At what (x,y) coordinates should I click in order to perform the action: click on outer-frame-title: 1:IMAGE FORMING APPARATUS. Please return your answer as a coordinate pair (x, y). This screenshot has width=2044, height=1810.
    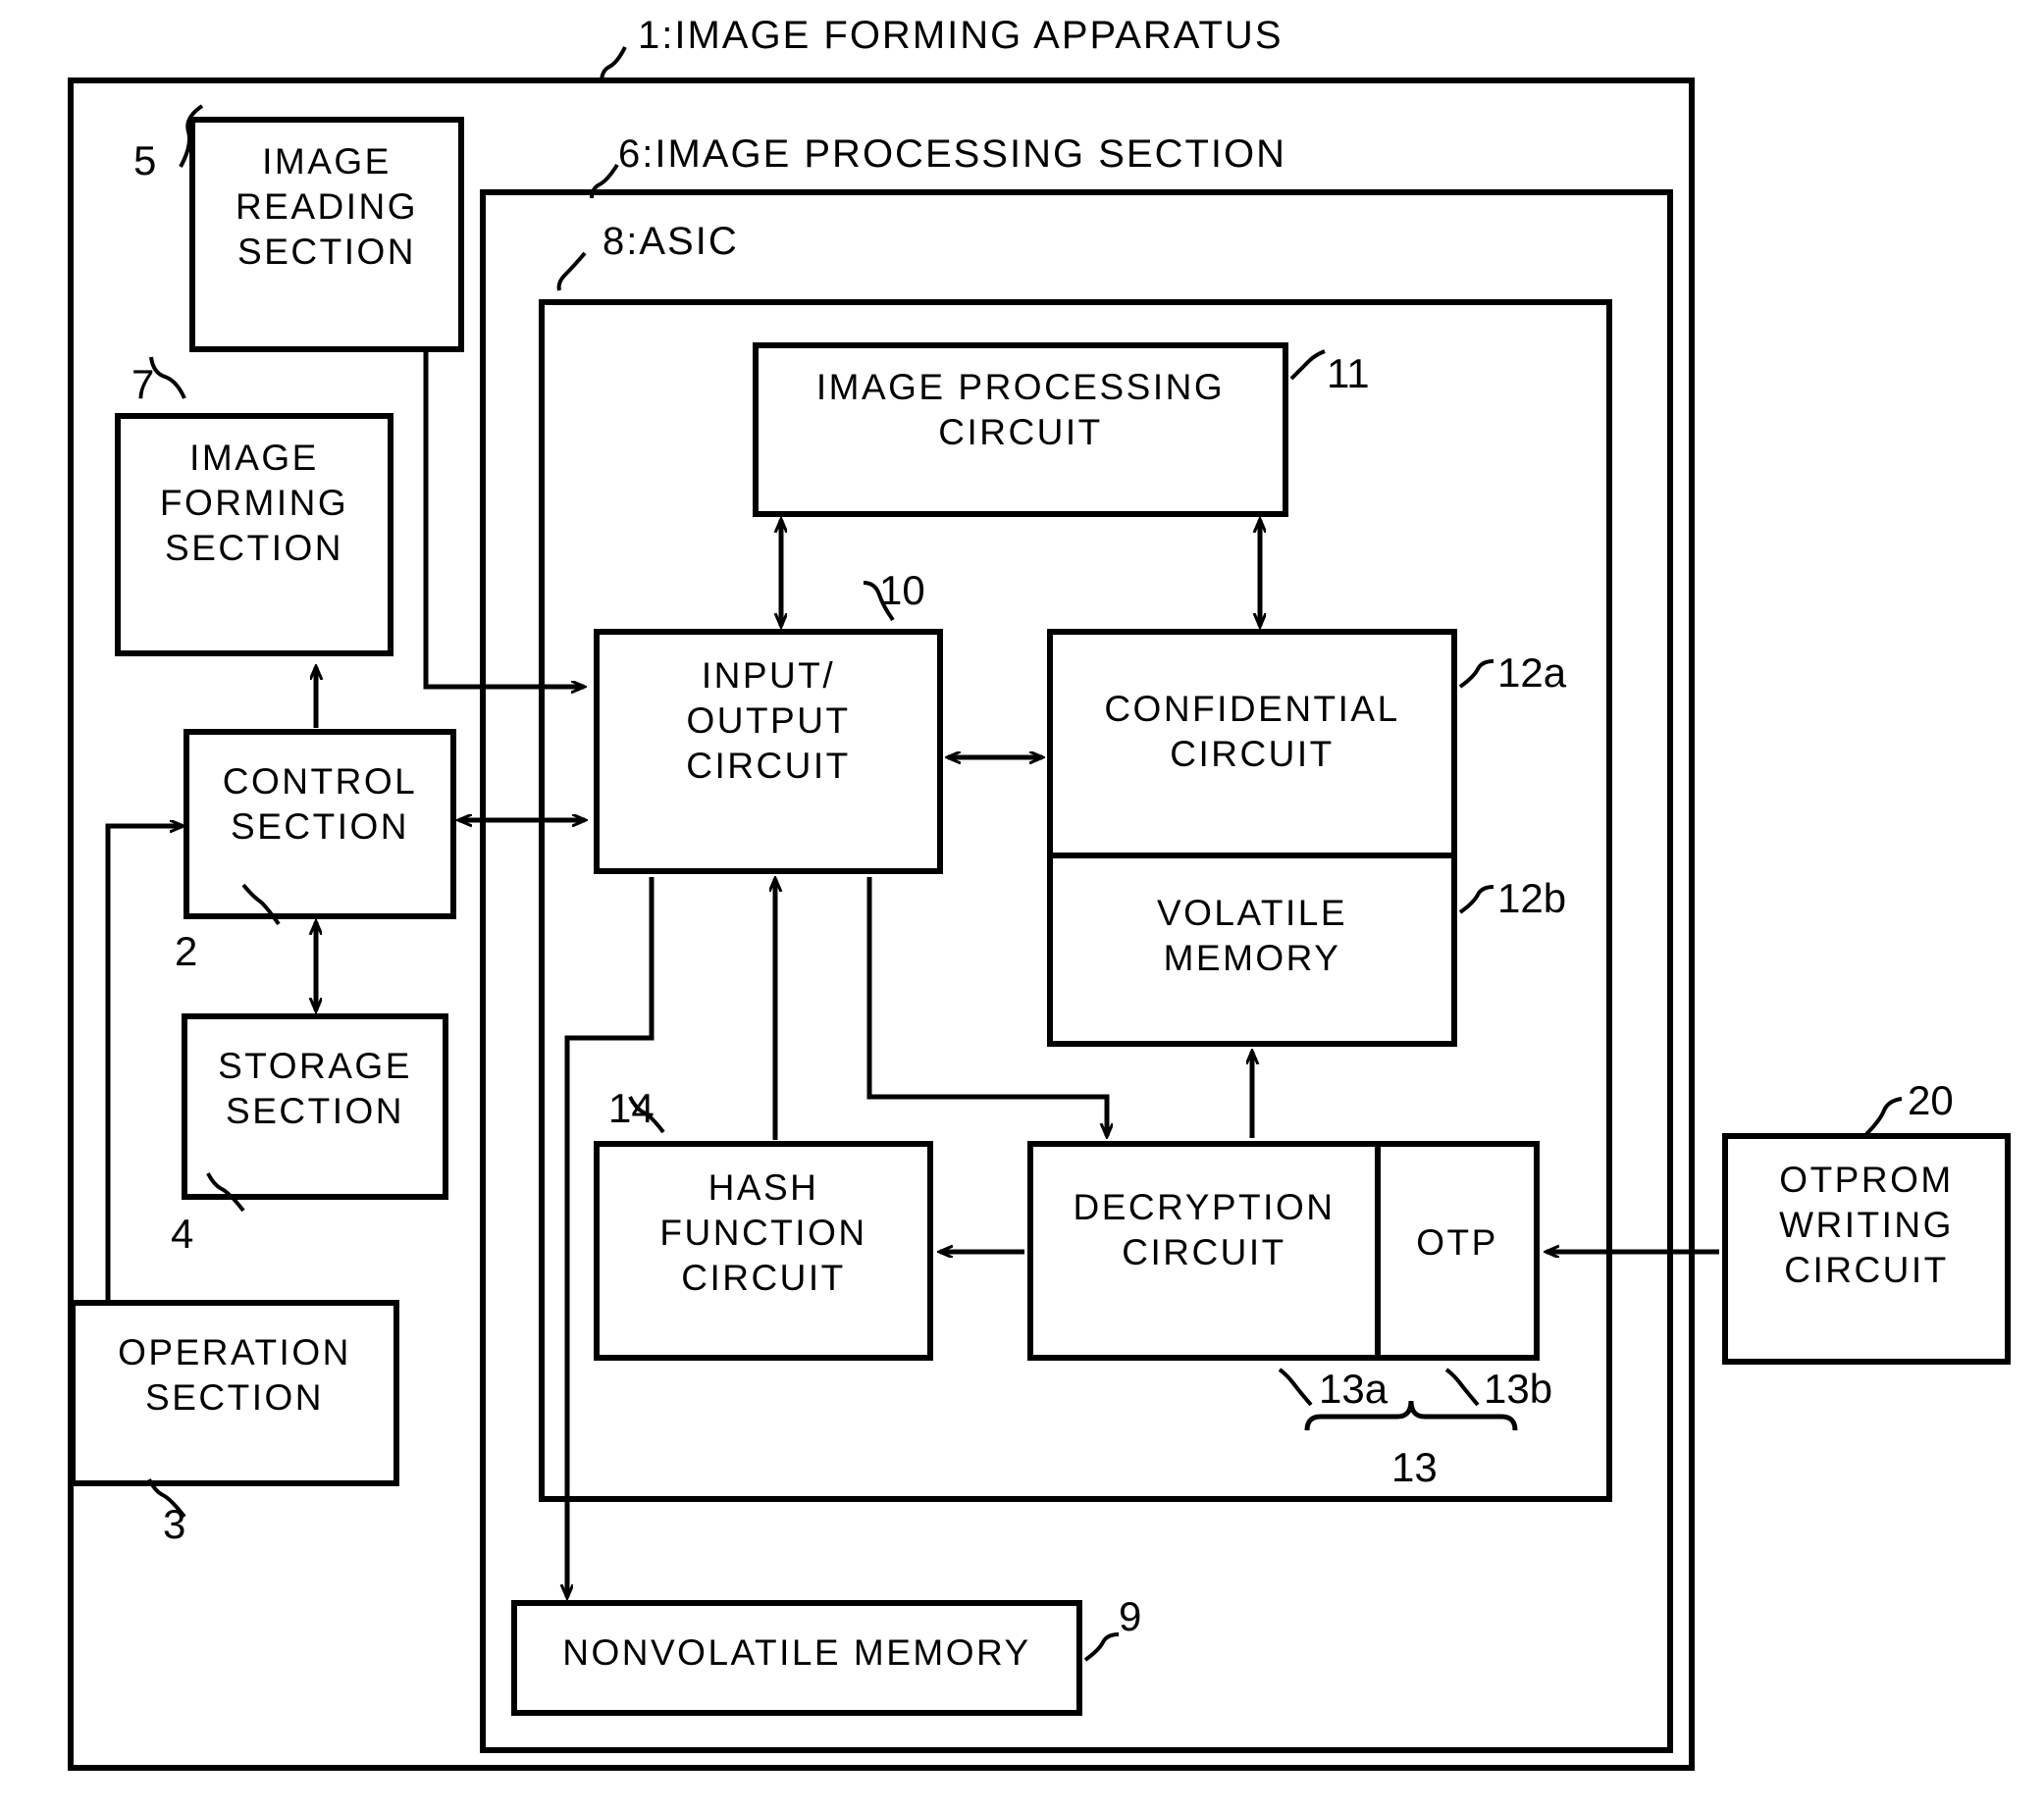
    Looking at the image, I should click on (961, 35).